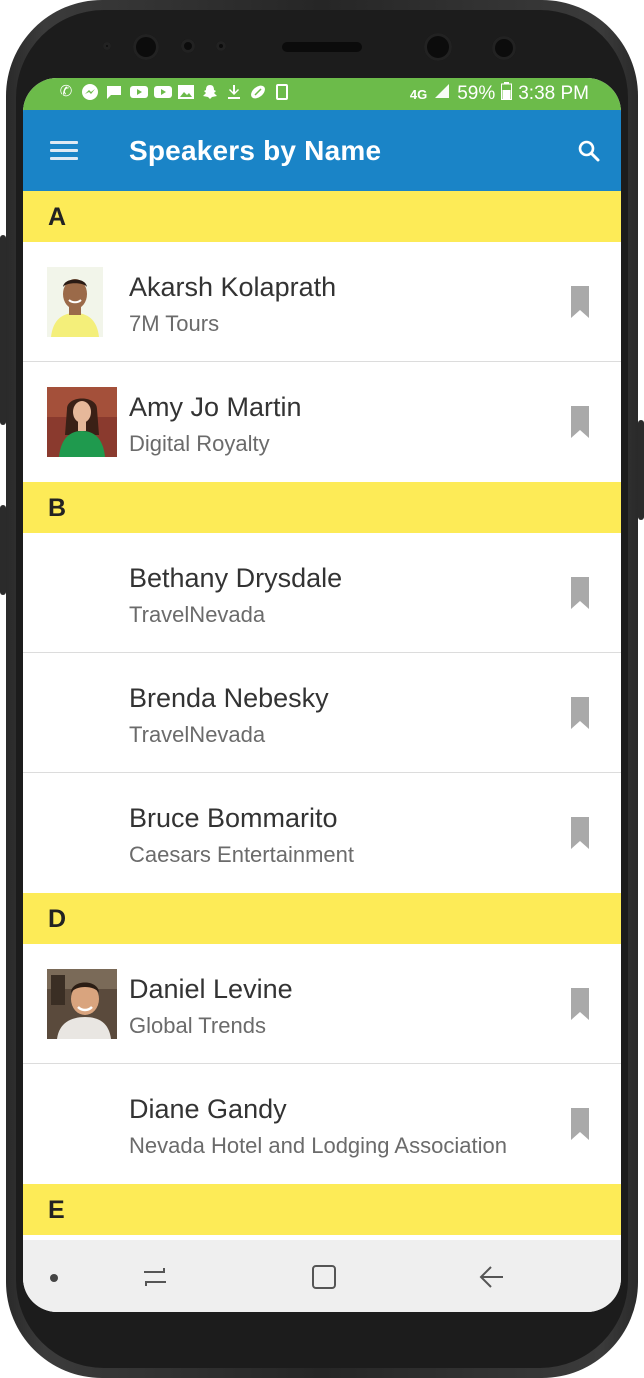 This screenshot has width=644, height=1378. What do you see at coordinates (146, 47) in the screenshot?
I see `front-camera-icon` at bounding box center [146, 47].